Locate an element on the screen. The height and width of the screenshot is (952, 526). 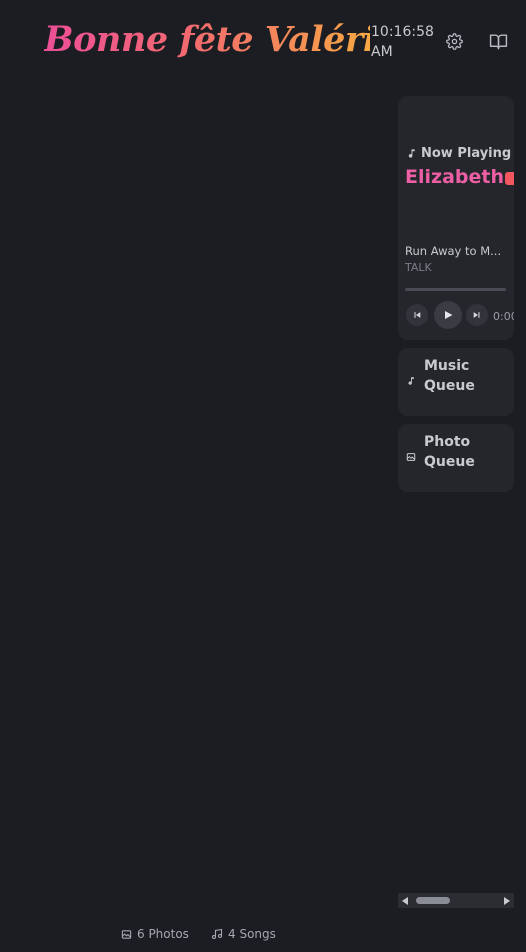
photo-count: 6 Photos is located at coordinates (155, 934).